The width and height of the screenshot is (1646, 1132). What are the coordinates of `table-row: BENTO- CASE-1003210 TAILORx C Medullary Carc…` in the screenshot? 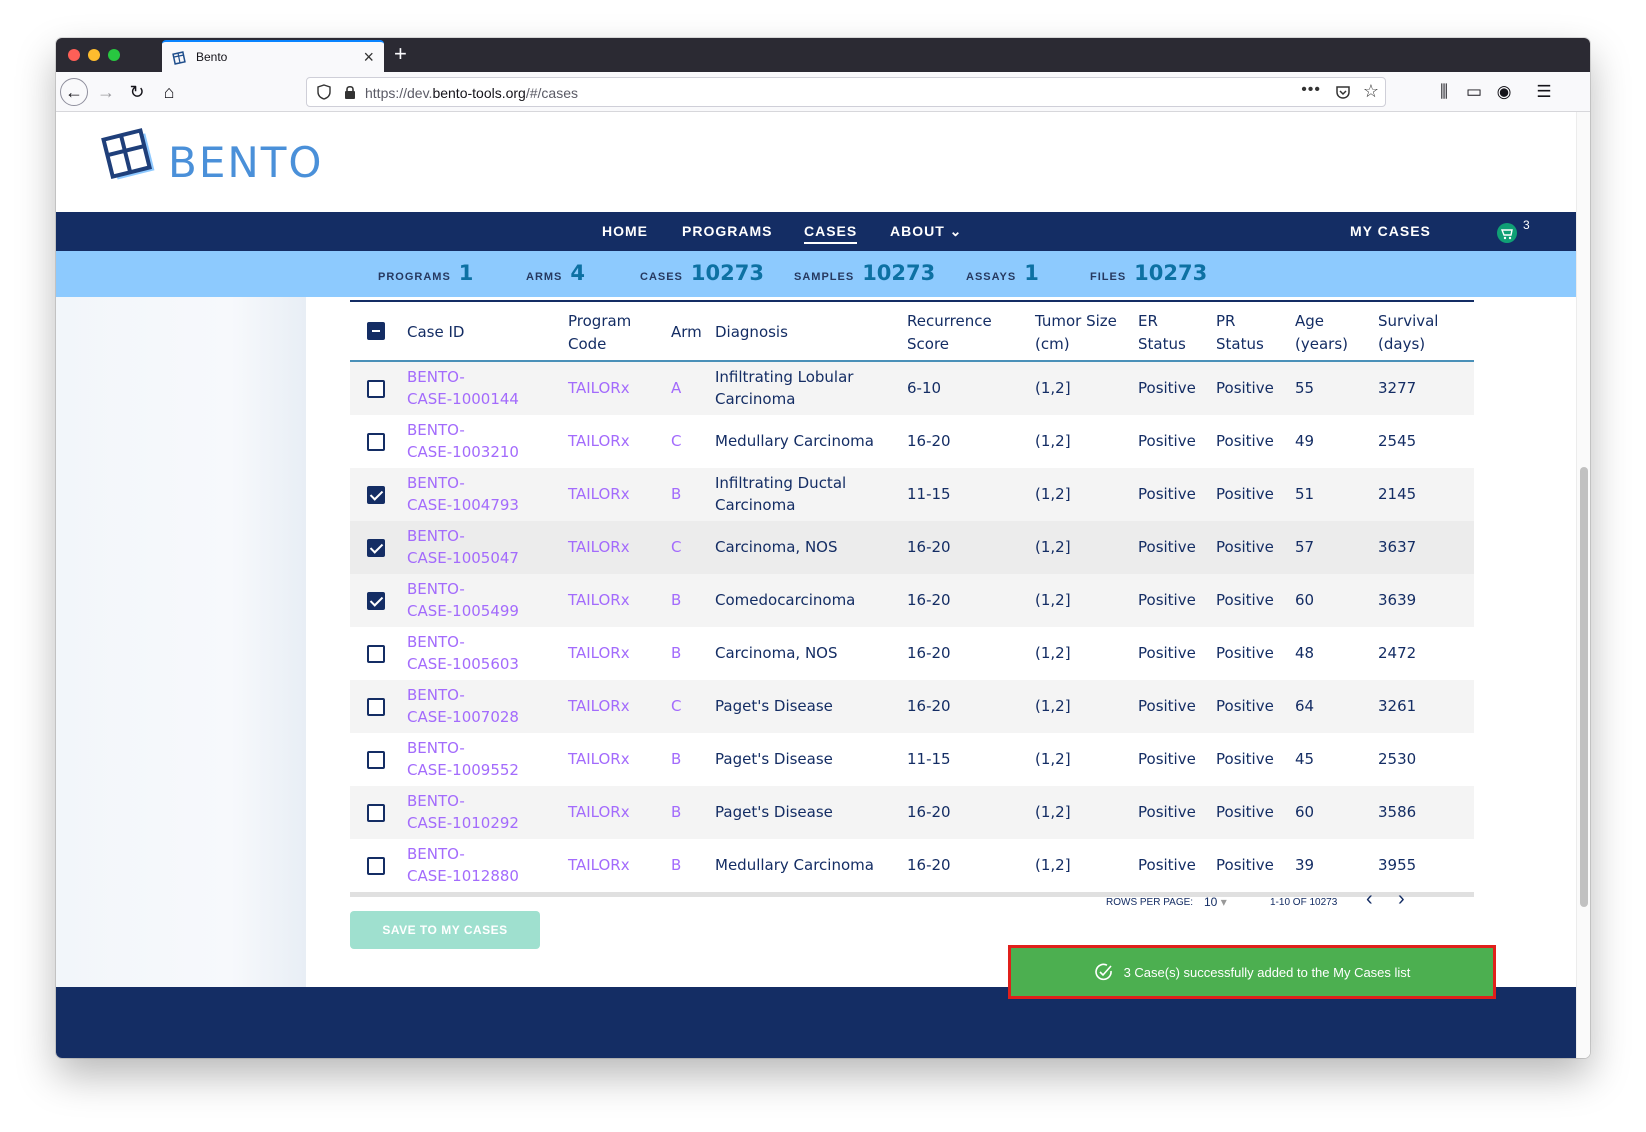 It's located at (912, 441).